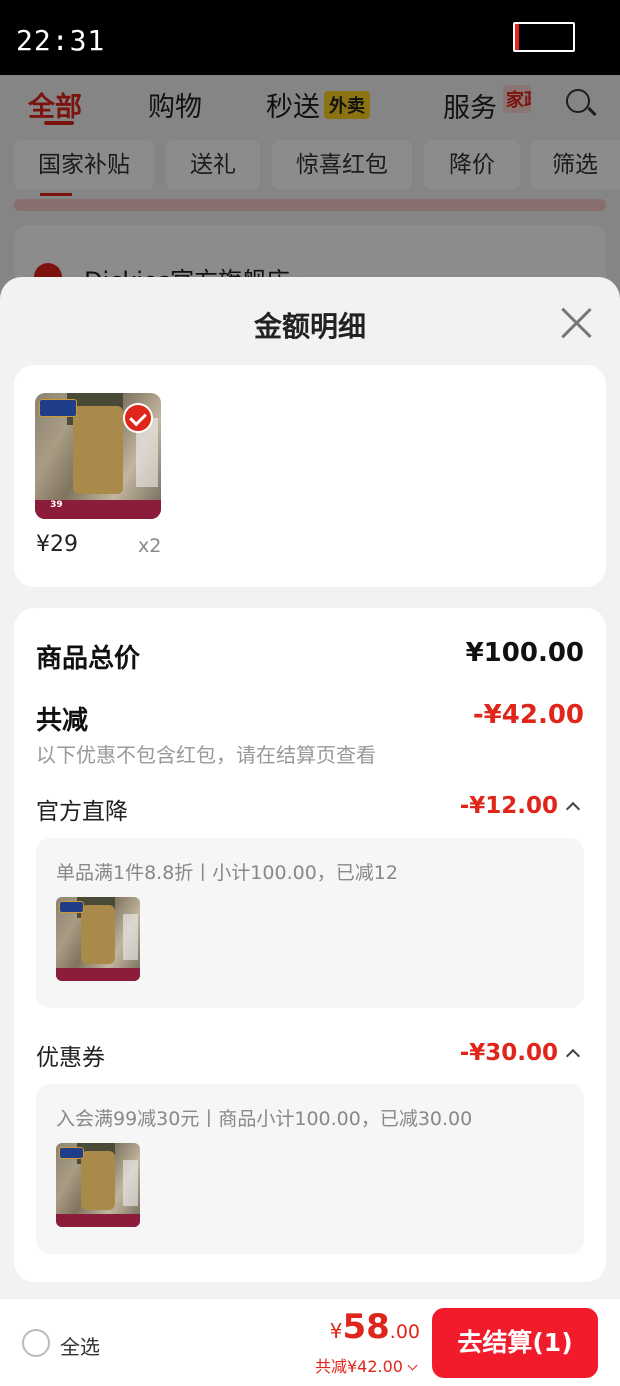 The width and height of the screenshot is (620, 1386). What do you see at coordinates (524, 653) in the screenshot?
I see `total-value: ¥100.00` at bounding box center [524, 653].